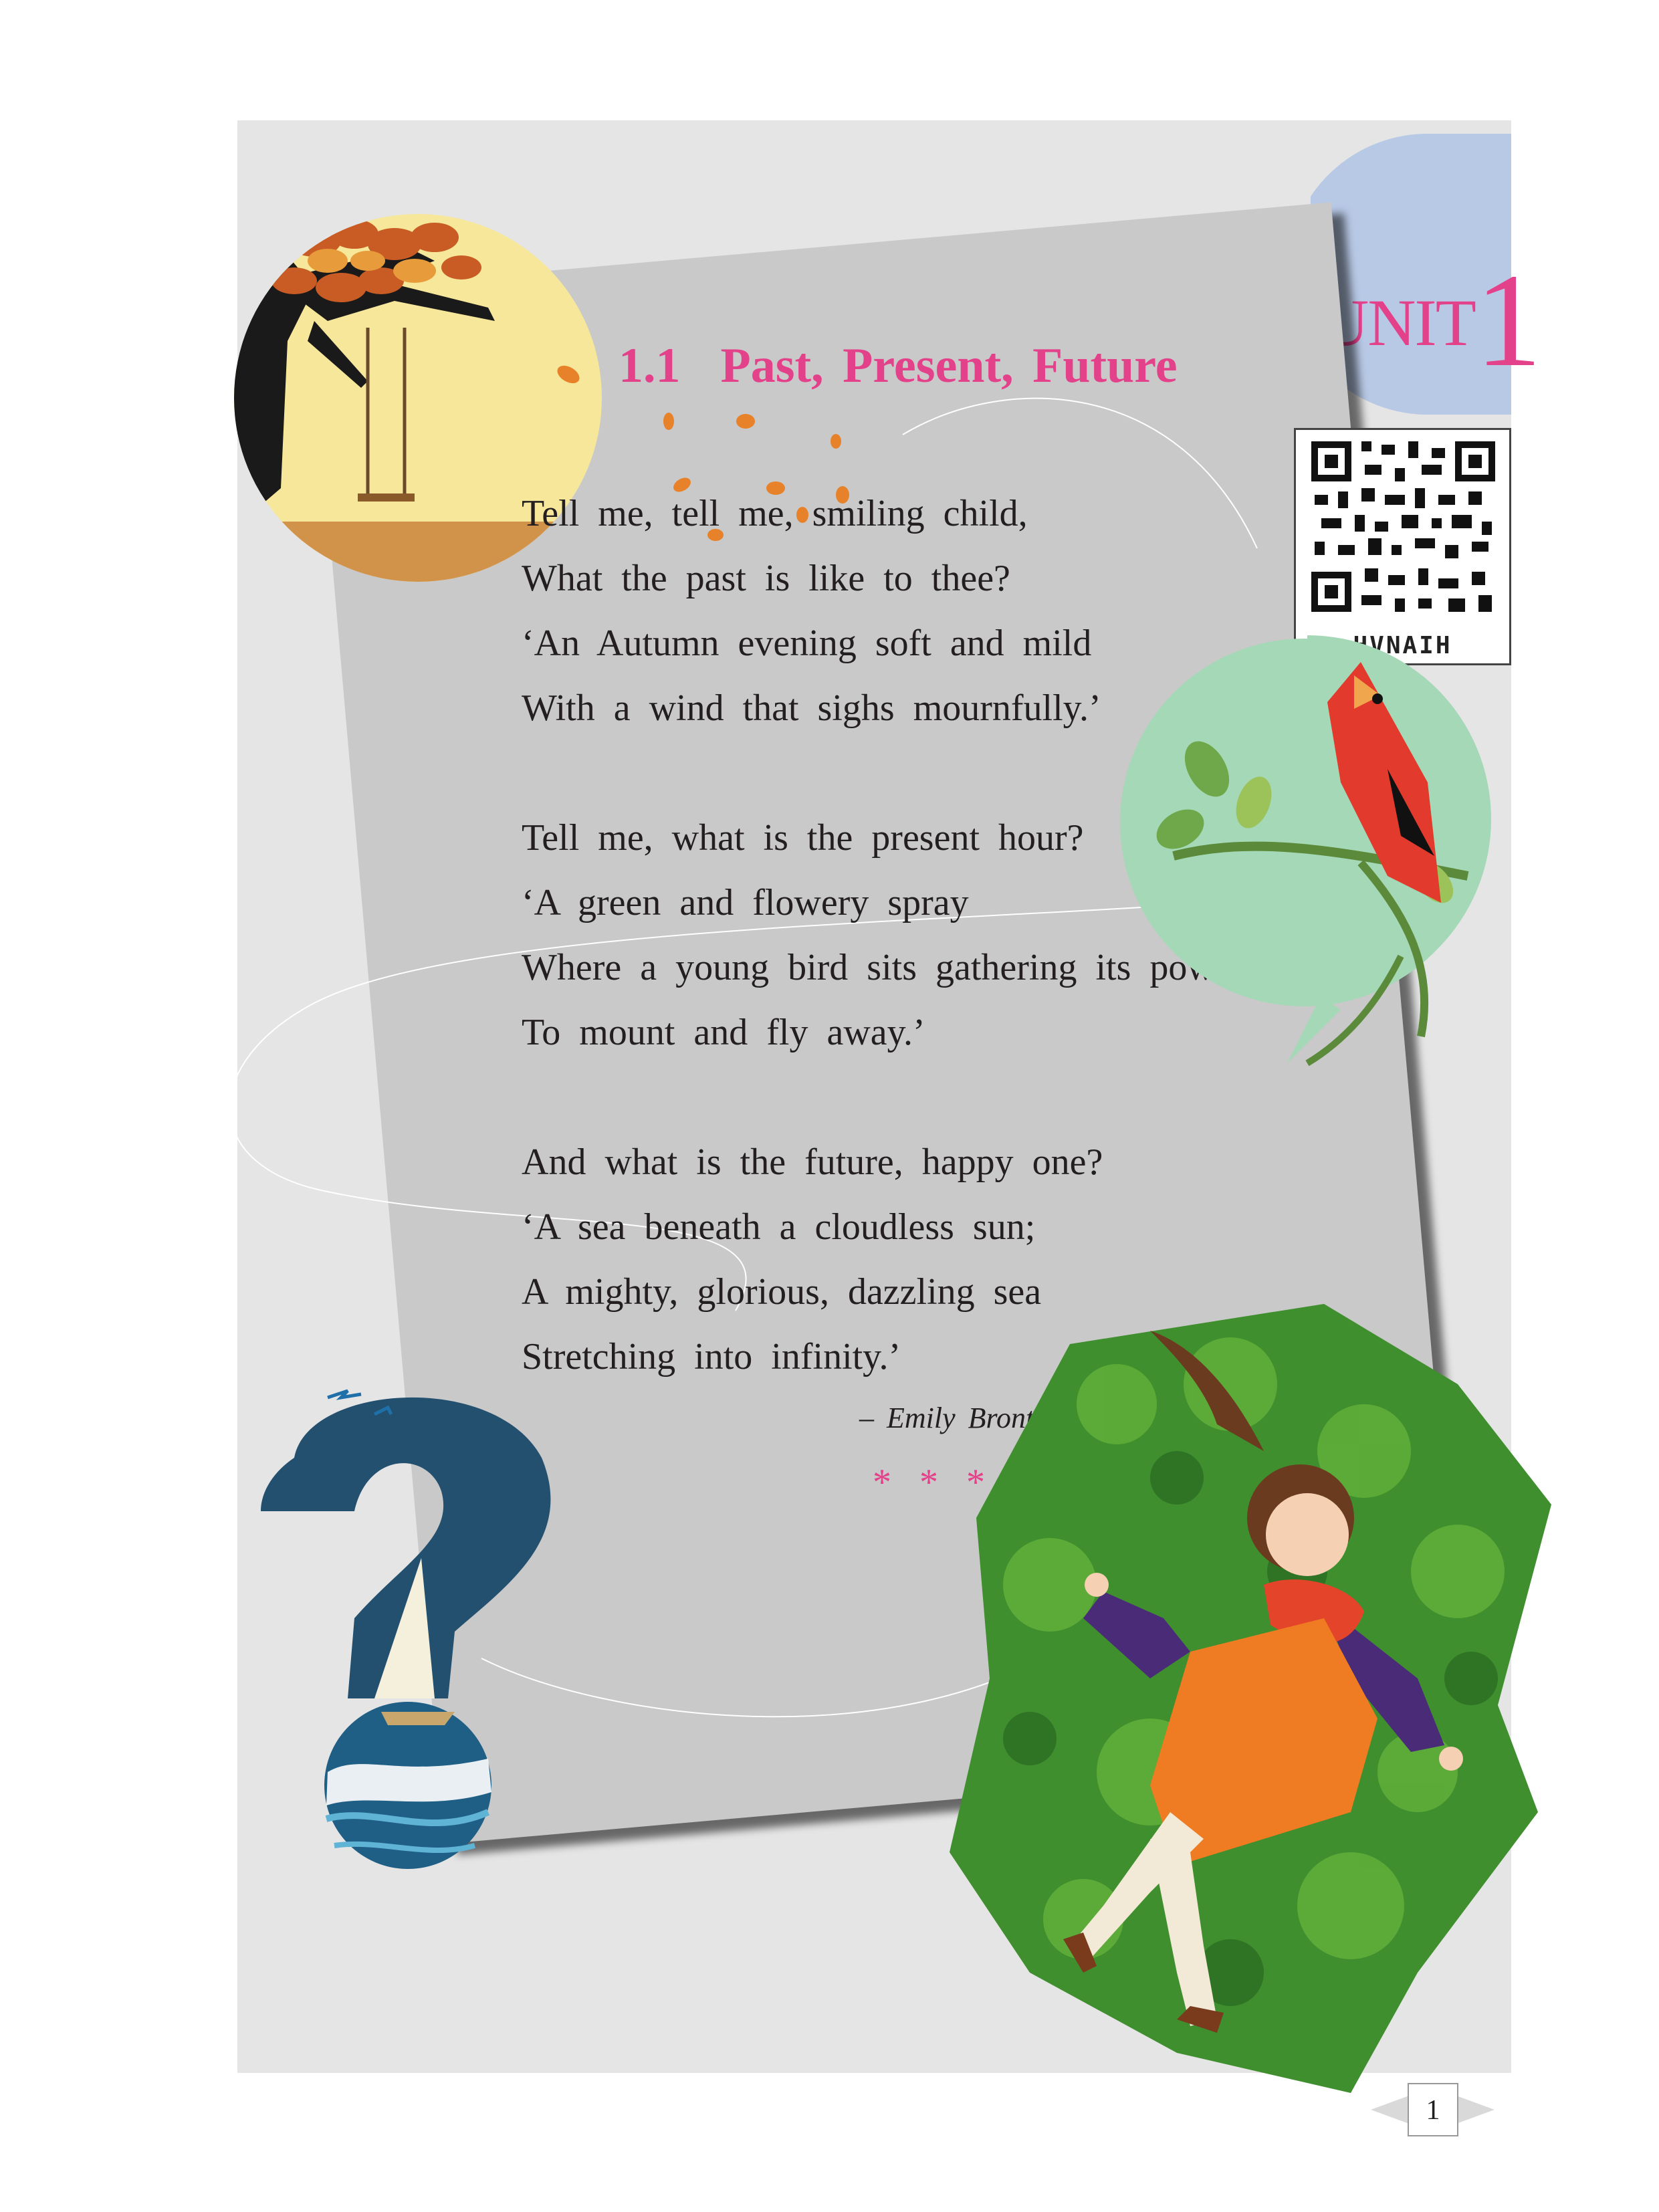 The width and height of the screenshot is (1659, 2212). What do you see at coordinates (766, 578) in the screenshot?
I see `poem-line: What the past is like to thee?` at bounding box center [766, 578].